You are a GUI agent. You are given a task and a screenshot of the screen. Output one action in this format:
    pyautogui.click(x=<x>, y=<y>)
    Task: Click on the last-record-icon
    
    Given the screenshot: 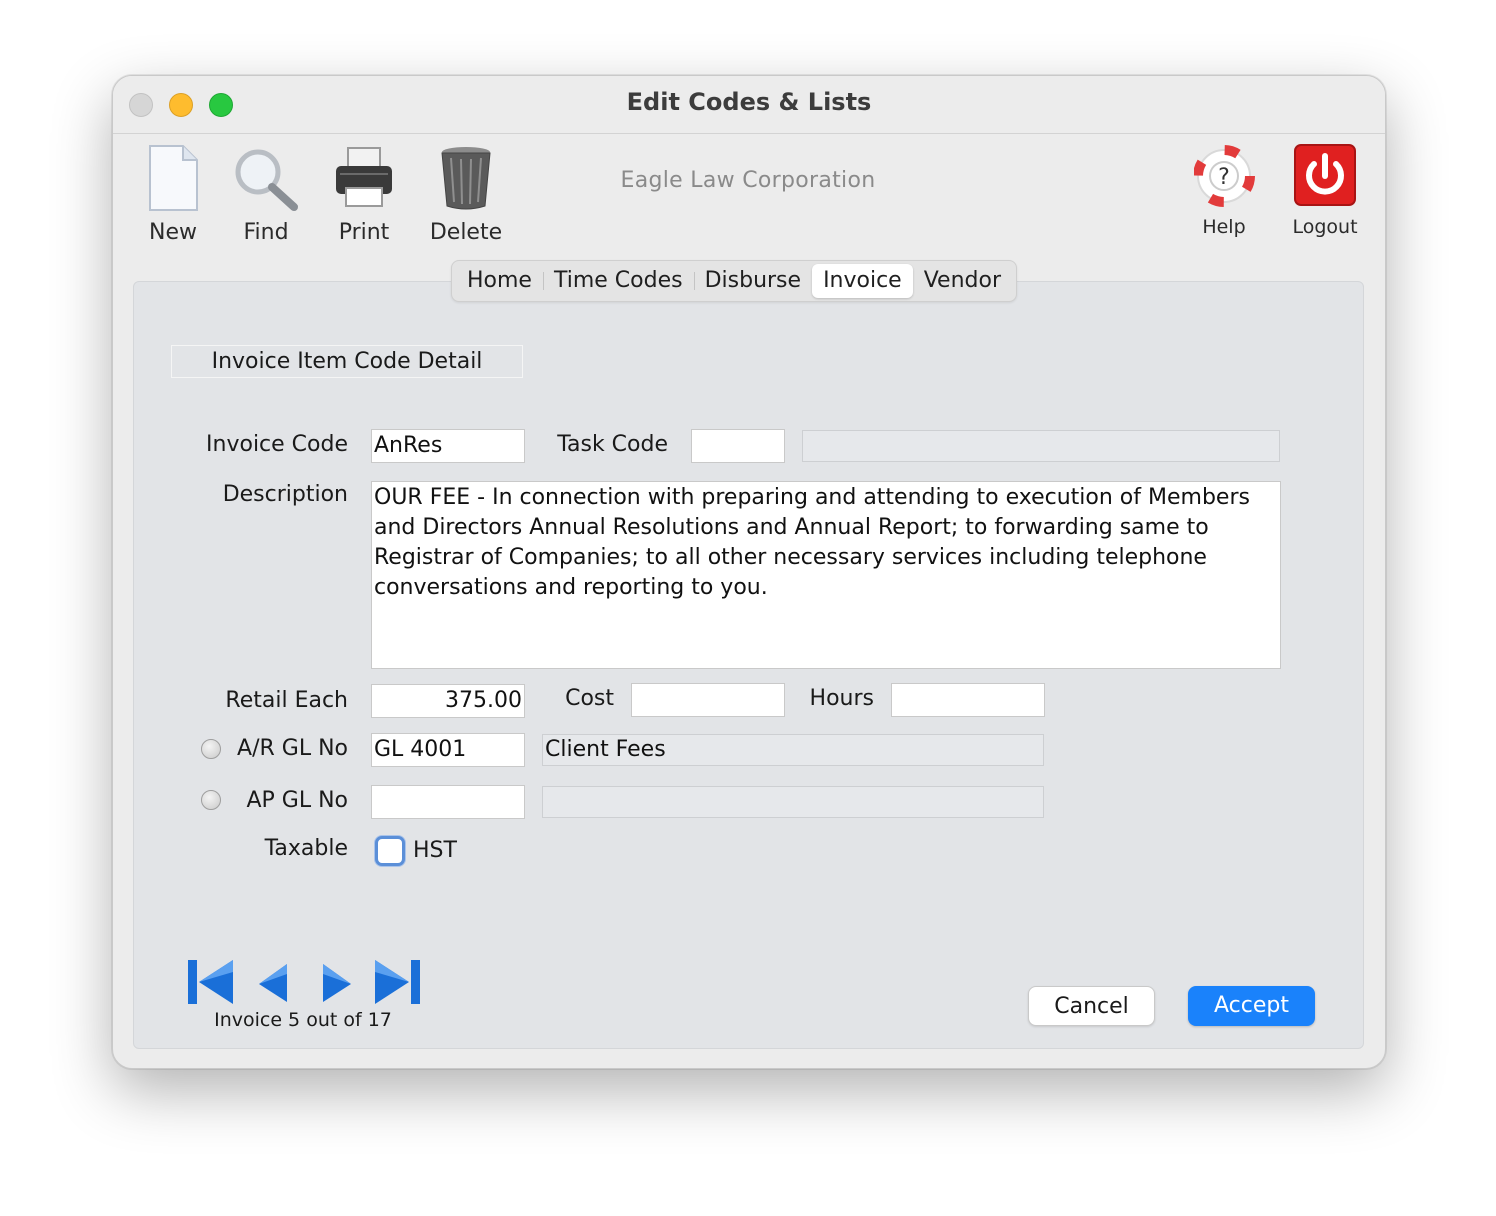 What is the action you would take?
    pyautogui.click(x=398, y=982)
    